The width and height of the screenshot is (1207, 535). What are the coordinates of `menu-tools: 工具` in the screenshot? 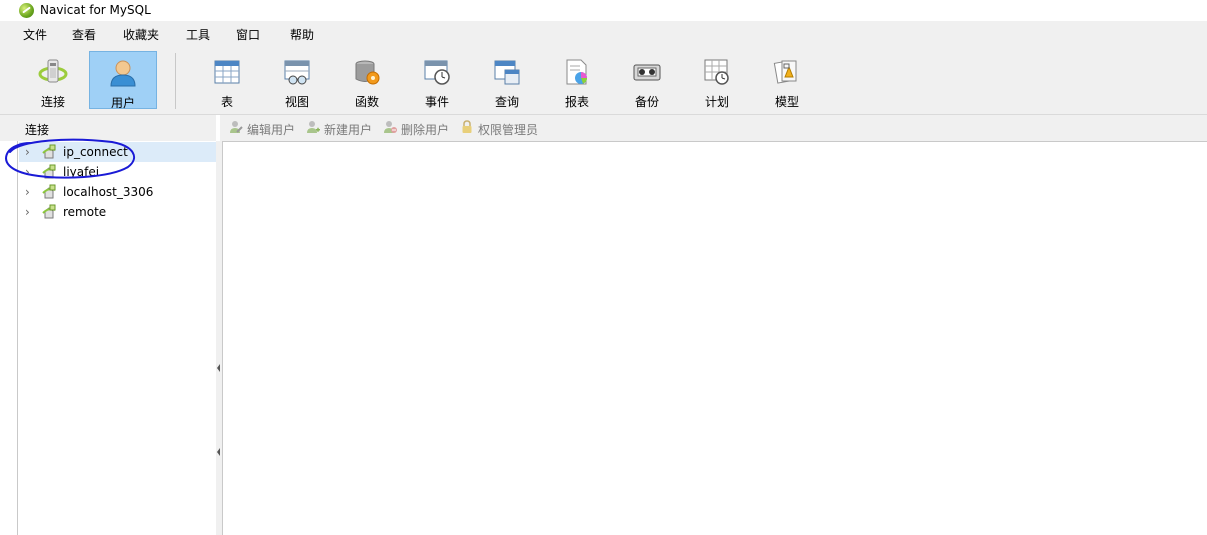 It's located at (198, 34).